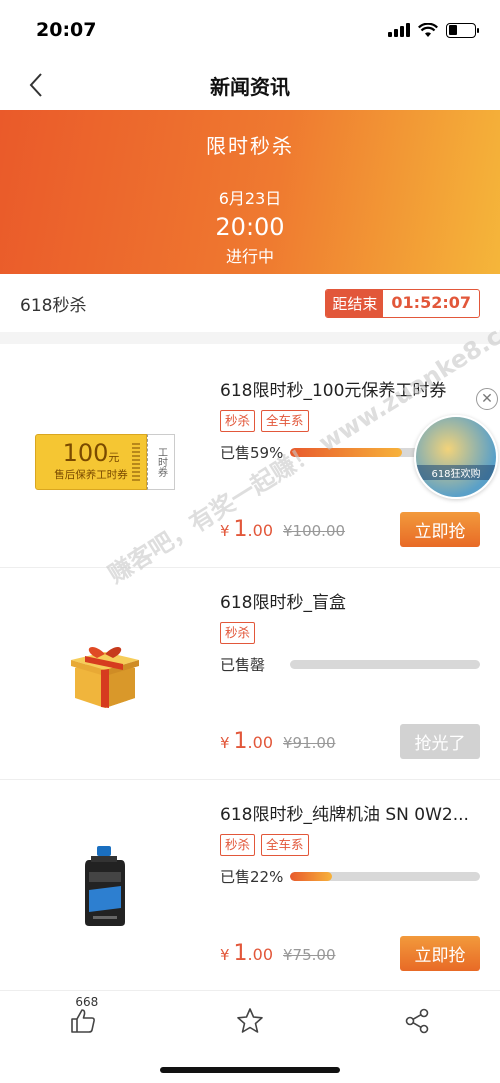 The image size is (500, 1083). Describe the element at coordinates (250, 146) in the screenshot. I see `banner-title: 限时秒杀` at that location.